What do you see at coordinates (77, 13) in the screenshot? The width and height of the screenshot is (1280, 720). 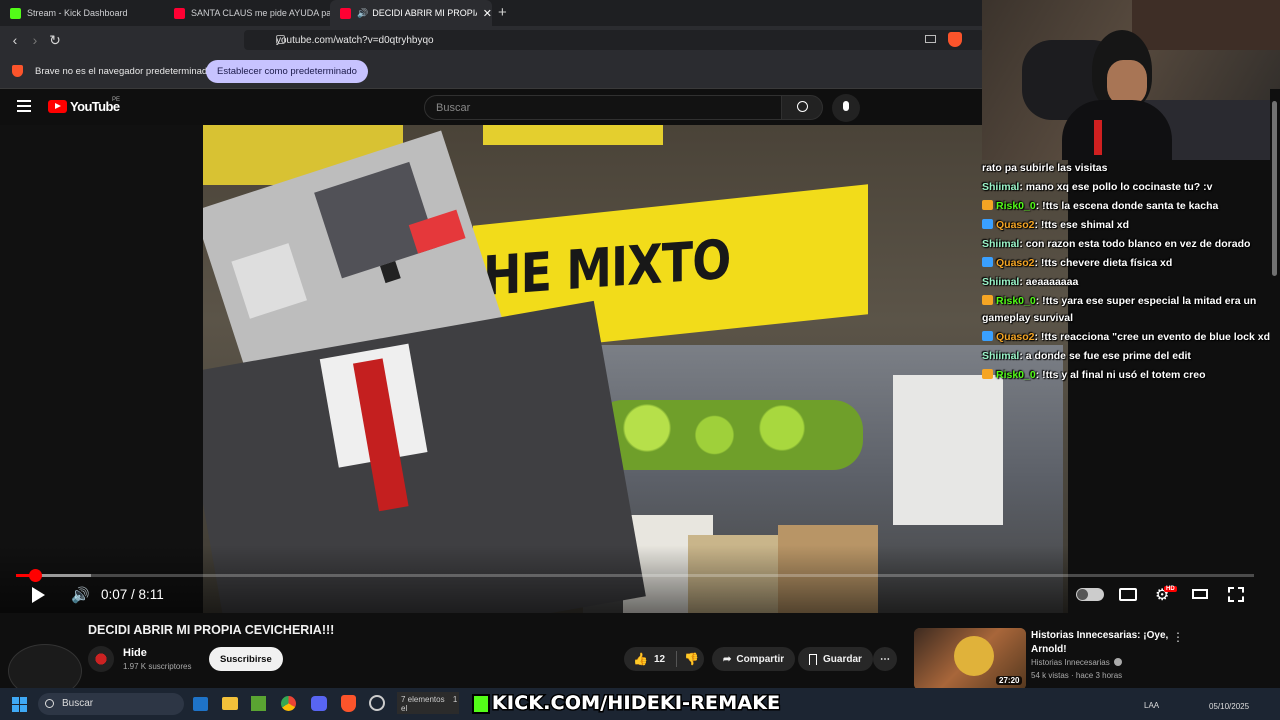 I see `tab-label: Stream - Kick Dashboard` at bounding box center [77, 13].